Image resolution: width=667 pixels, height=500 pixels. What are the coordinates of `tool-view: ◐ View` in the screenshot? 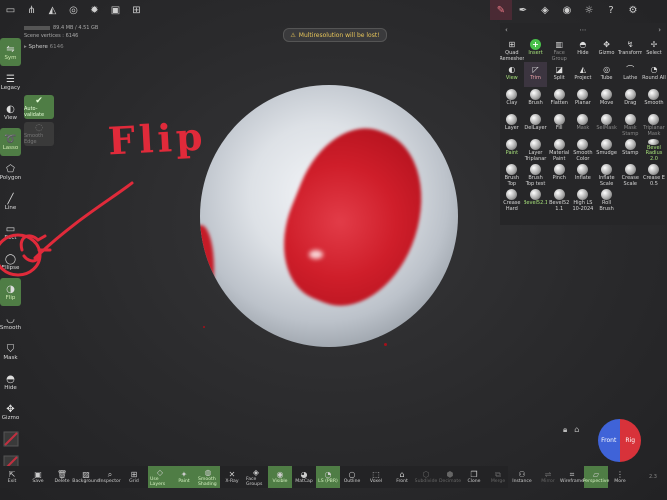 It's located at (512, 74).